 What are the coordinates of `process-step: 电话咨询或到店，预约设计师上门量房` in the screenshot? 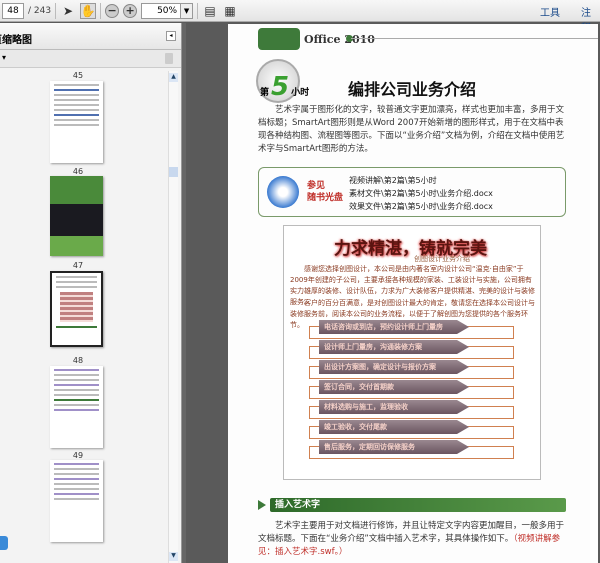 It's located at (411, 329).